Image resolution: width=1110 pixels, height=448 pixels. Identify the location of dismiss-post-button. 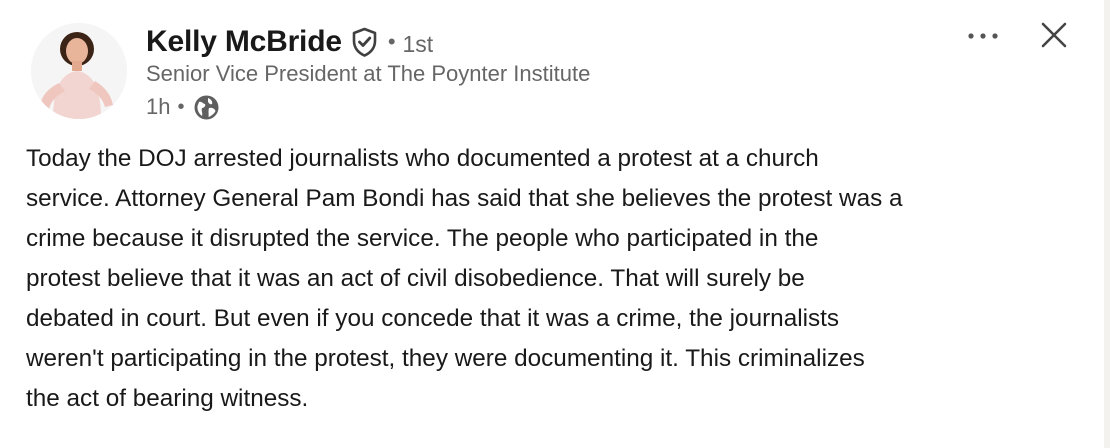
(1054, 37).